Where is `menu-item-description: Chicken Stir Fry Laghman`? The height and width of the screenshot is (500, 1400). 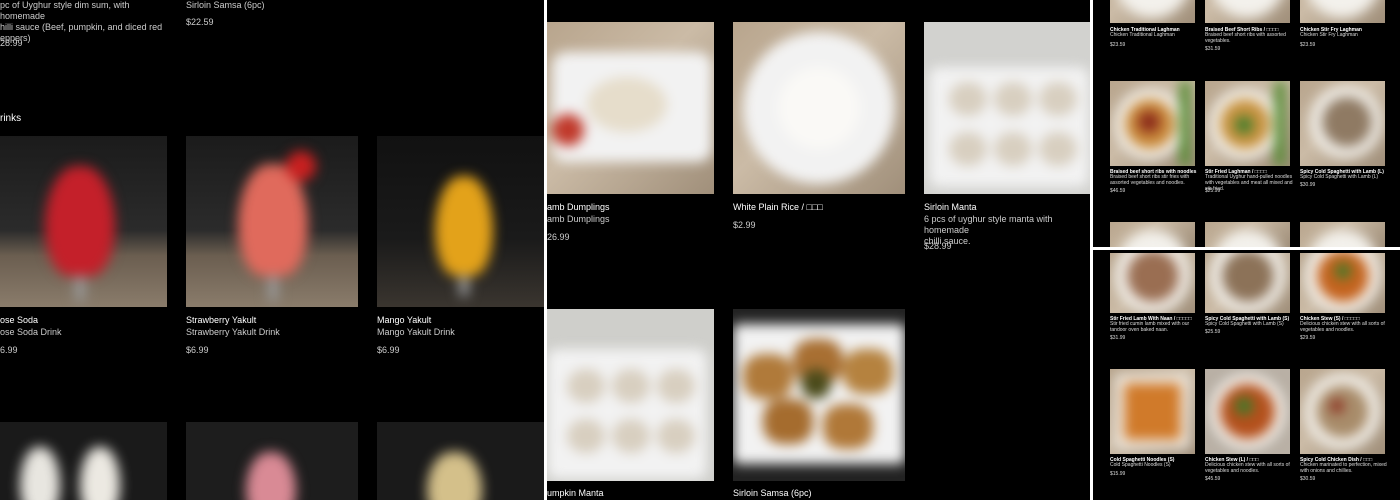
menu-item-description: Chicken Stir Fry Laghman is located at coordinates (1329, 35).